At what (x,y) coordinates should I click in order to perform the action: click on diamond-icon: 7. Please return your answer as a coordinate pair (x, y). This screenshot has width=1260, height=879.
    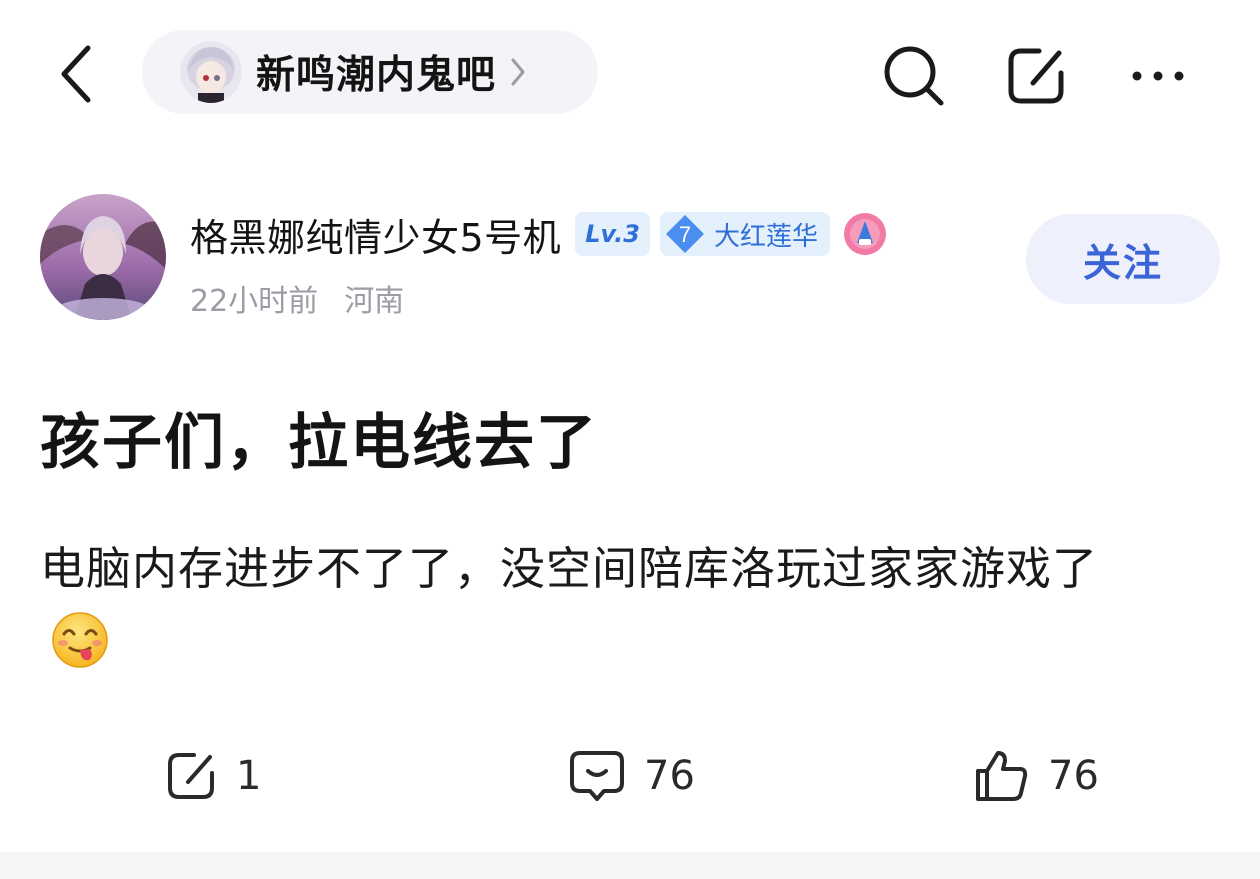
    Looking at the image, I should click on (685, 234).